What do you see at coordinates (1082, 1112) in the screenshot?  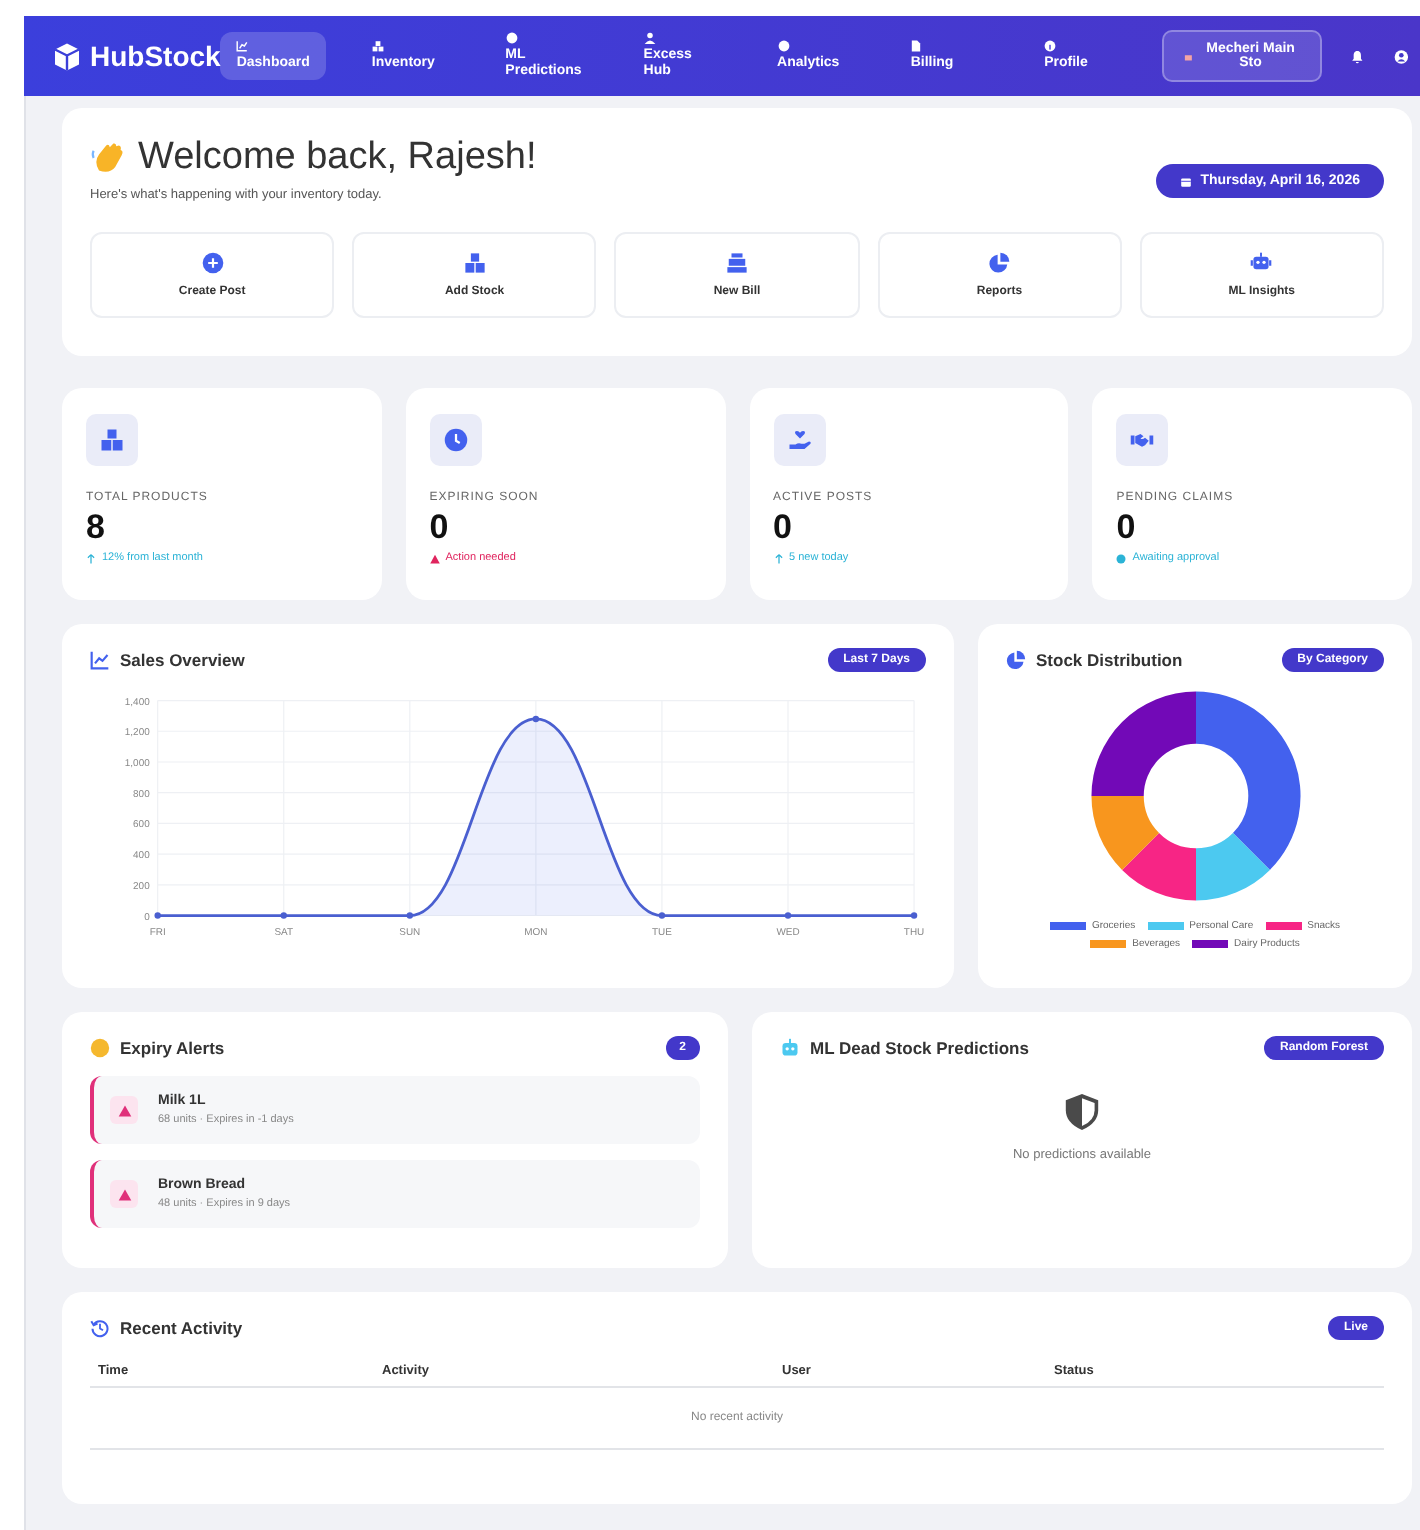 I see `shield-icon` at bounding box center [1082, 1112].